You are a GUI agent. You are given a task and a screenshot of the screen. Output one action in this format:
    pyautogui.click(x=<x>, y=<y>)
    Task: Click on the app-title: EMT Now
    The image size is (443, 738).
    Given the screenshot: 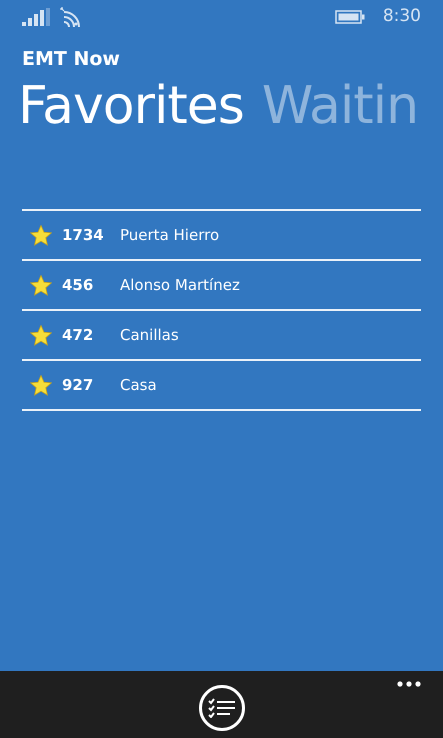 What is the action you would take?
    pyautogui.click(x=71, y=59)
    